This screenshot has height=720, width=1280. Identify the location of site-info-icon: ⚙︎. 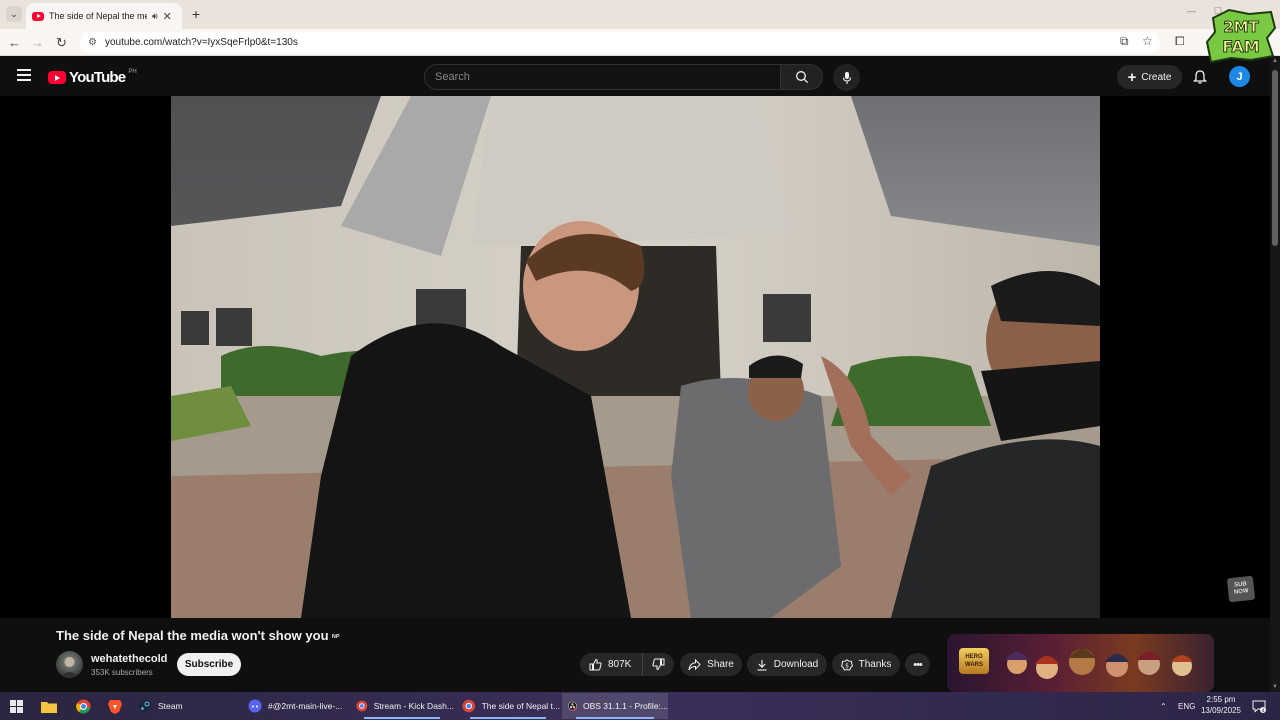
(92, 42).